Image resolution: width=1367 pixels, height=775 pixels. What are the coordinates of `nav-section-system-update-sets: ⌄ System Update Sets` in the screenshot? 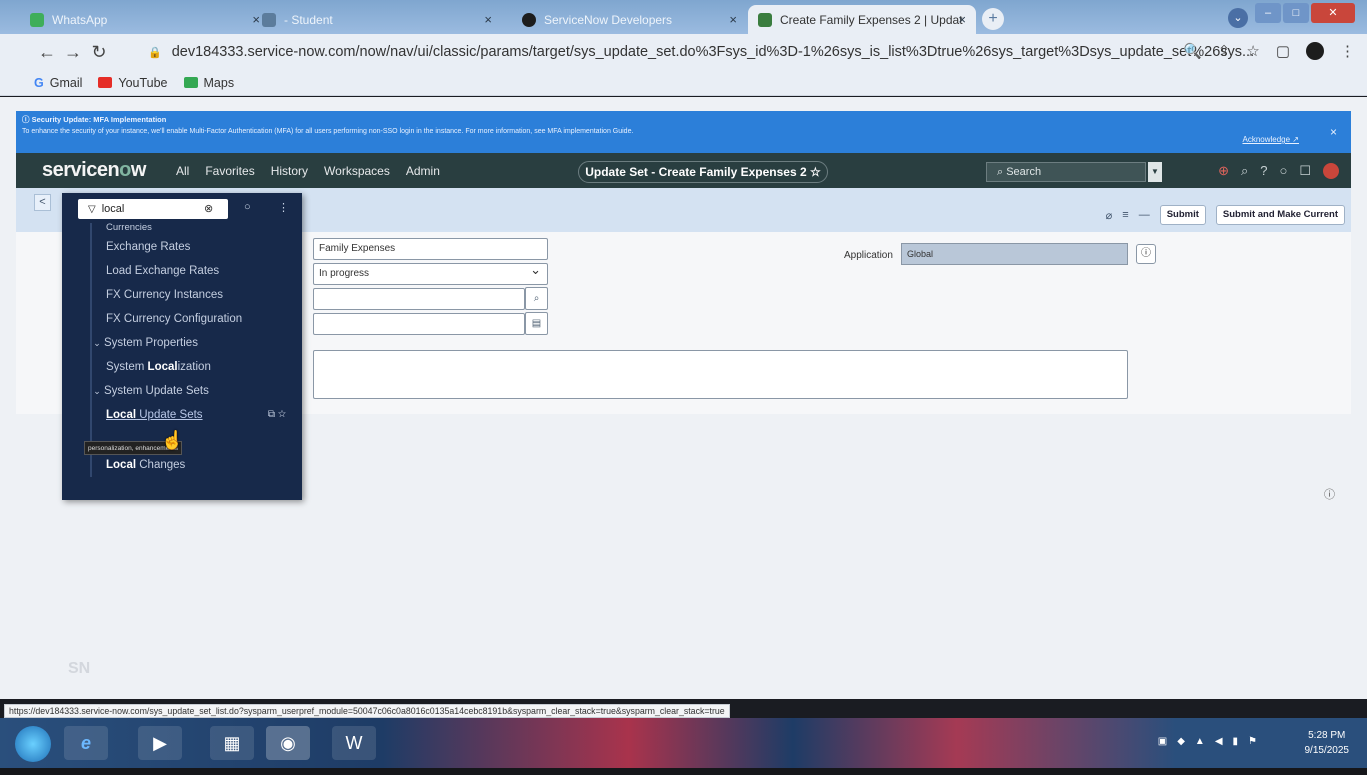 It's located at (193, 391).